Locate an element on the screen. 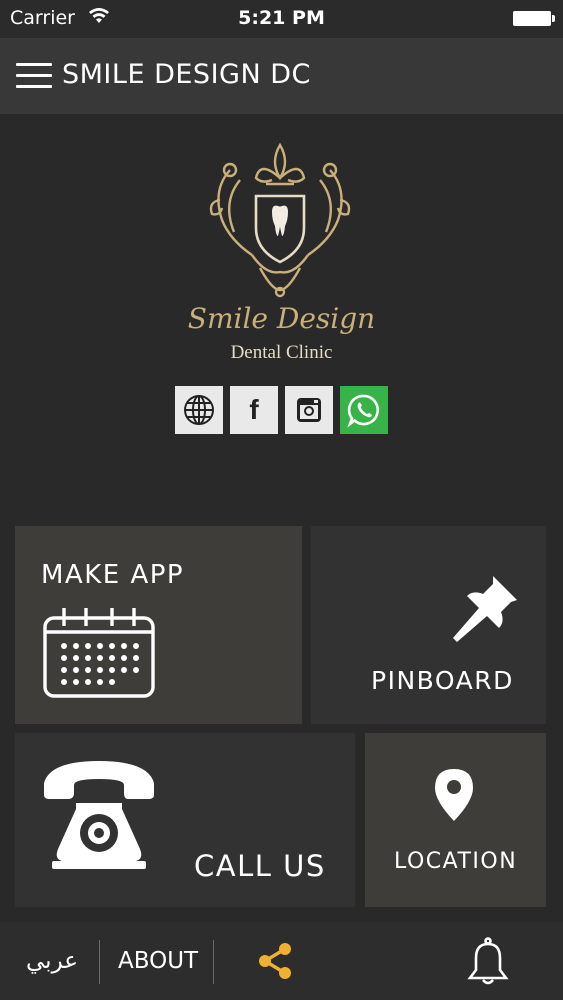  crest-emblem-icon is located at coordinates (280, 220).